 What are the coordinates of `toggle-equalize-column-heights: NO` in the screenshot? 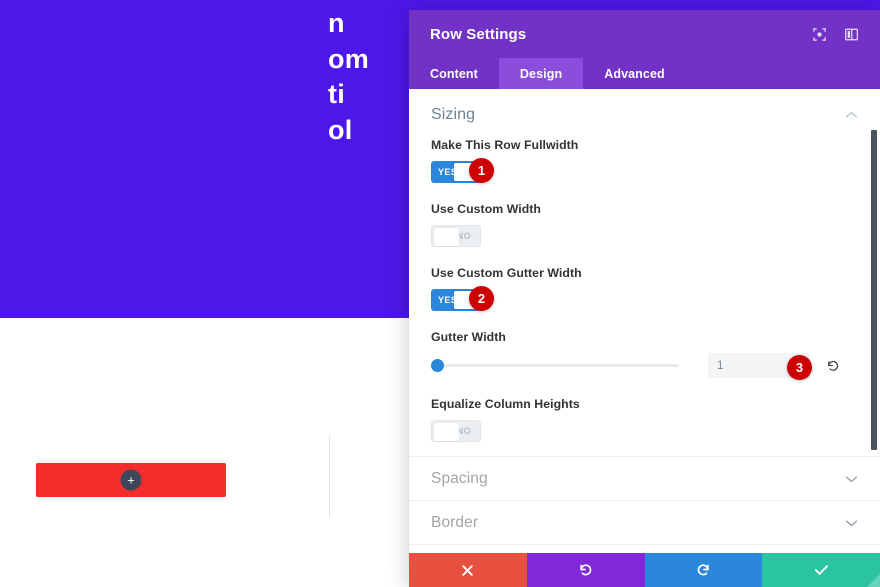 It's located at (456, 431).